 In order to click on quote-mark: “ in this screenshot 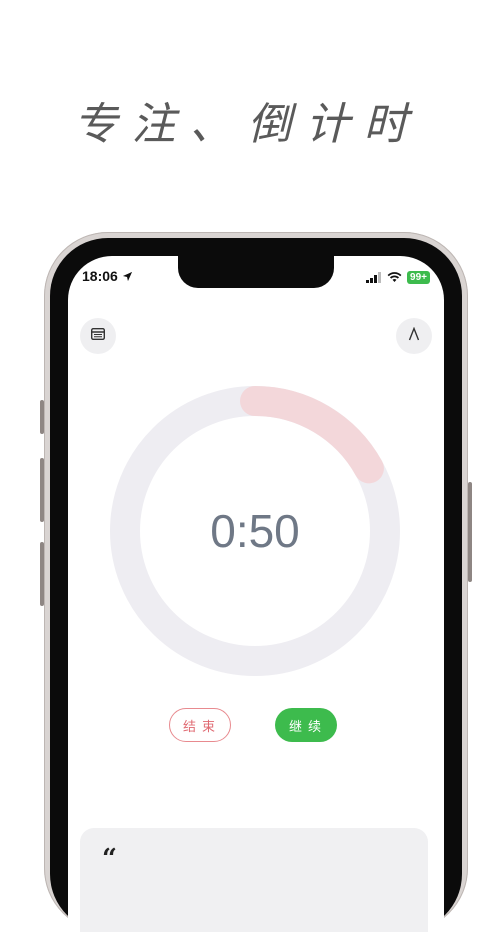, I will do `click(109, 859)`.